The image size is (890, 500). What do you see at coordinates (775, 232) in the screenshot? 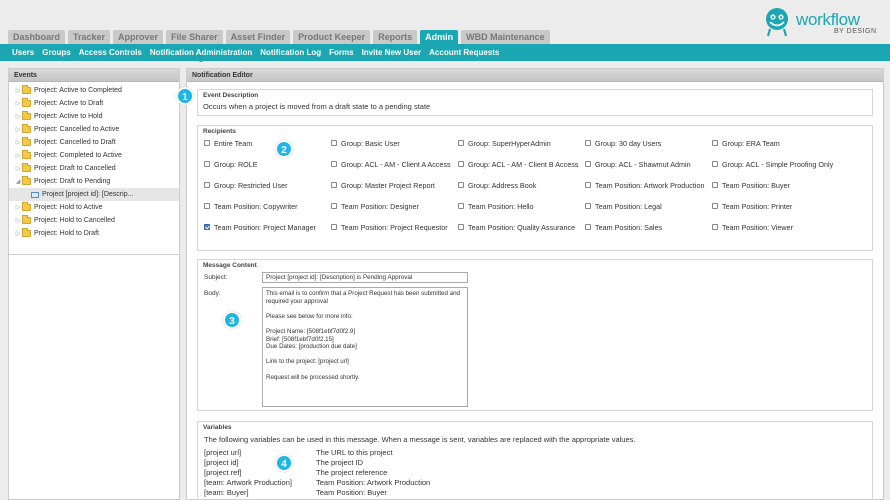
I see `recipient-option: Team Position: Viewer` at bounding box center [775, 232].